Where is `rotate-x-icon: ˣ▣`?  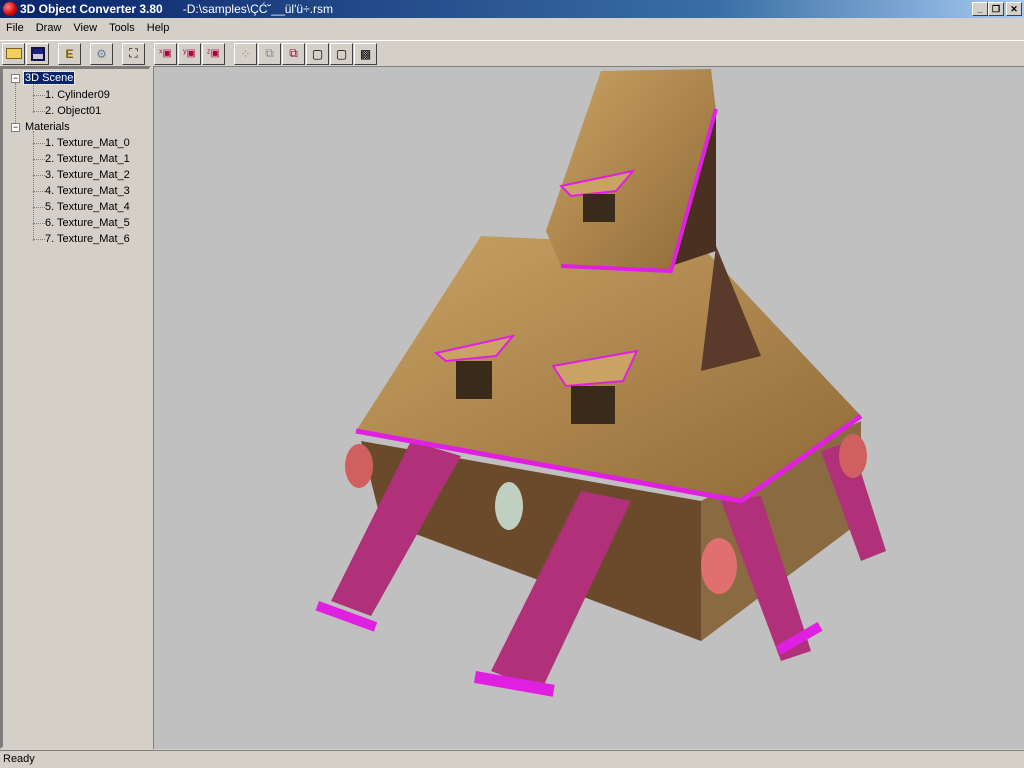
rotate-x-icon: ˣ▣ is located at coordinates (165, 53).